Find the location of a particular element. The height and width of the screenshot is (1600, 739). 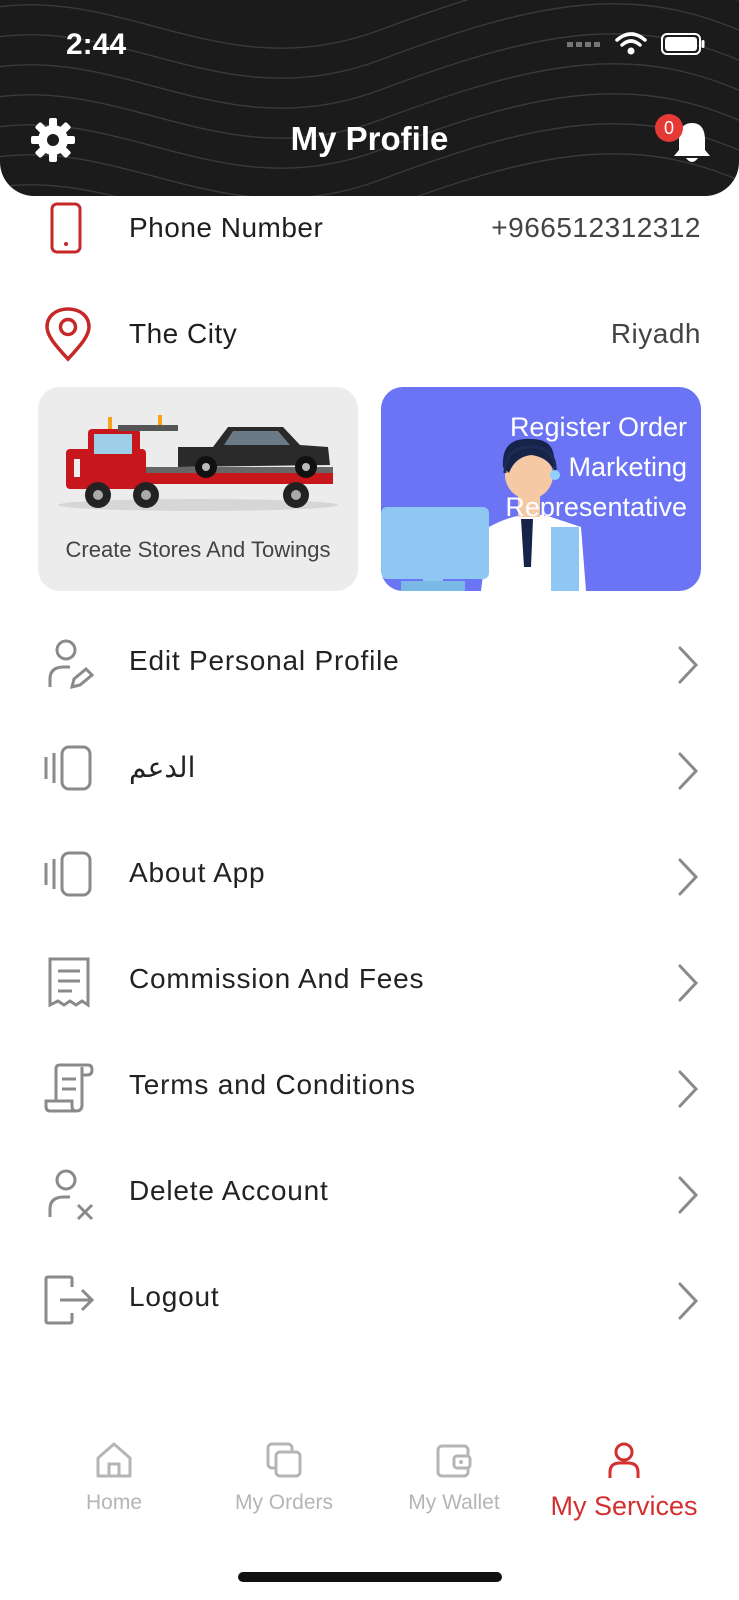

menu-label-support: الدعم is located at coordinates (162, 767).